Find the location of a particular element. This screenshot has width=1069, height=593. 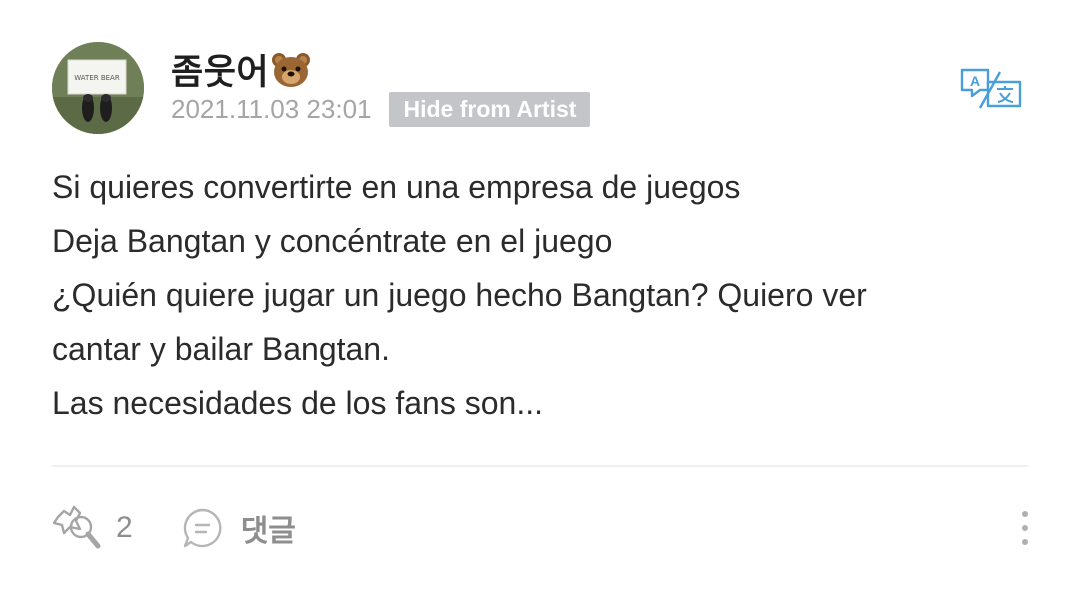

post-body-line: Deja Bangtan y concéntrate en el juego is located at coordinates (332, 241).